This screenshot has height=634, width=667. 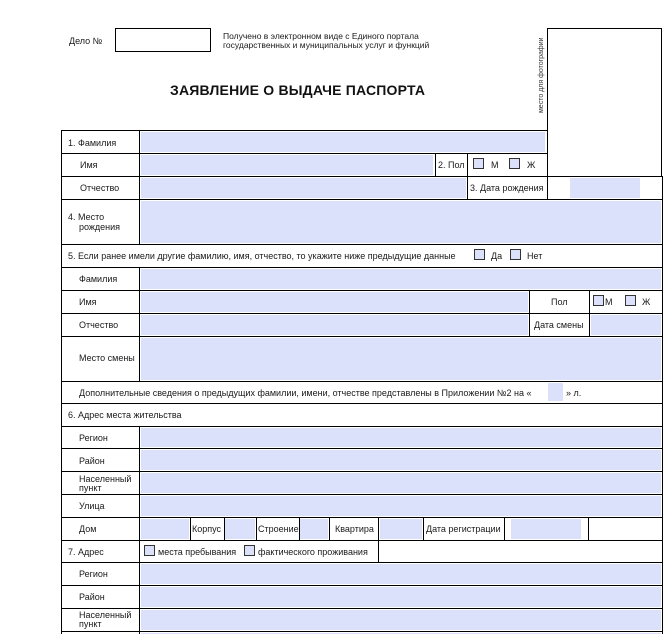 What do you see at coordinates (401, 279) in the screenshot?
I see `prev-surname-field` at bounding box center [401, 279].